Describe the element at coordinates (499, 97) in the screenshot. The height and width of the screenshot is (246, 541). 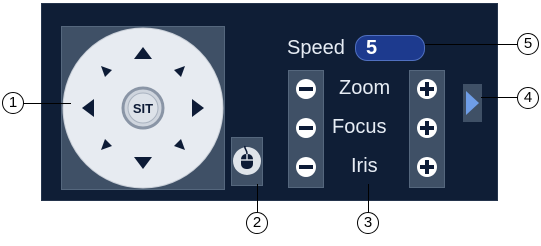
I see `callout-4-leader` at that location.